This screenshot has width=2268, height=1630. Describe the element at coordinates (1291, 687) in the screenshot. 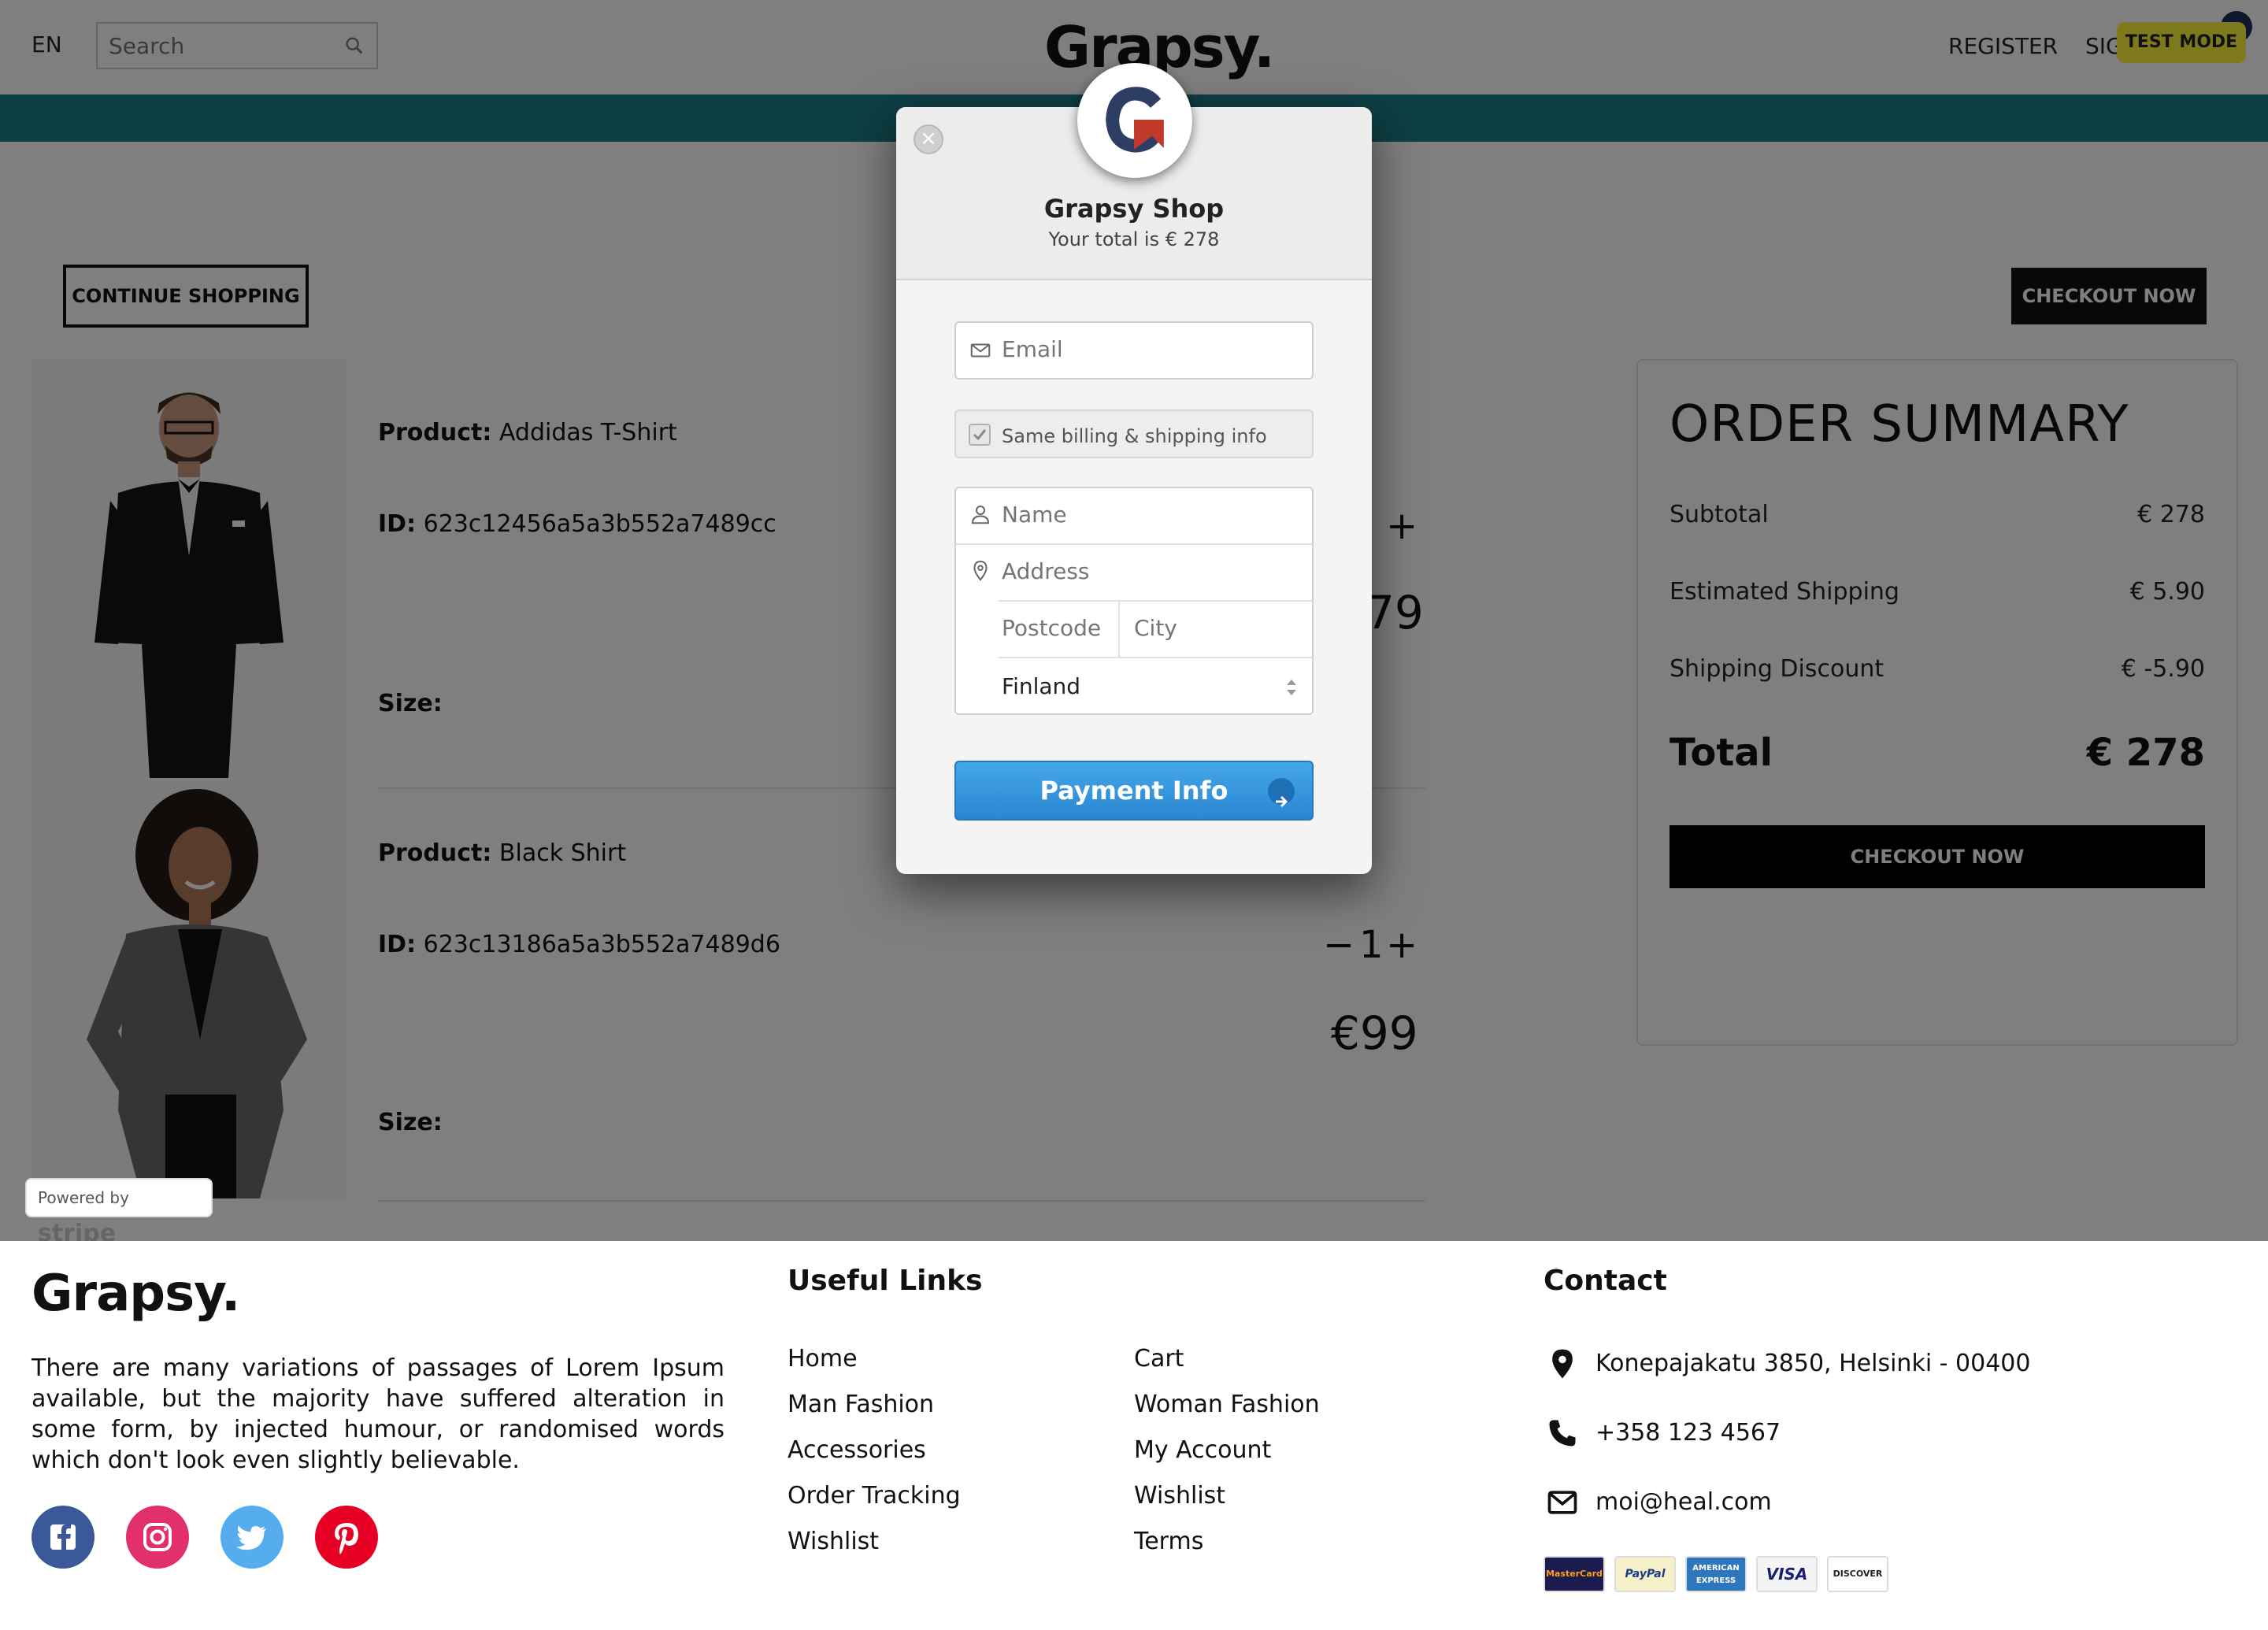

I see `select-arrows-icon` at that location.